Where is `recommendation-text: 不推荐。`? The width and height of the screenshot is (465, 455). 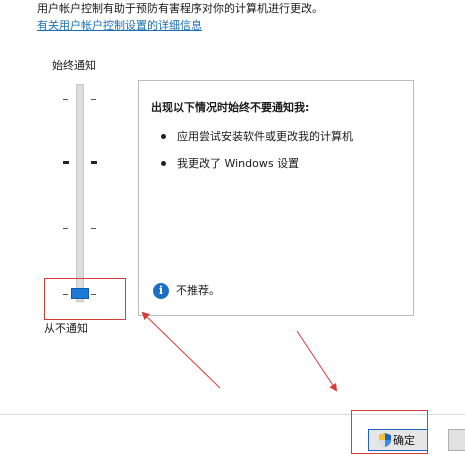
recommendation-text: 不推荐。 is located at coordinates (198, 290).